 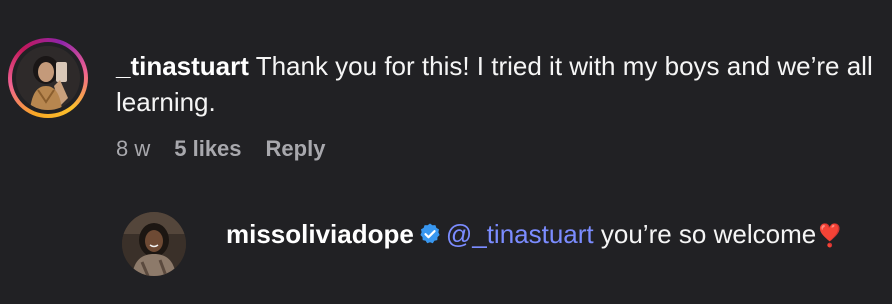 I want to click on comment-likes: 5 likes, so click(x=207, y=149).